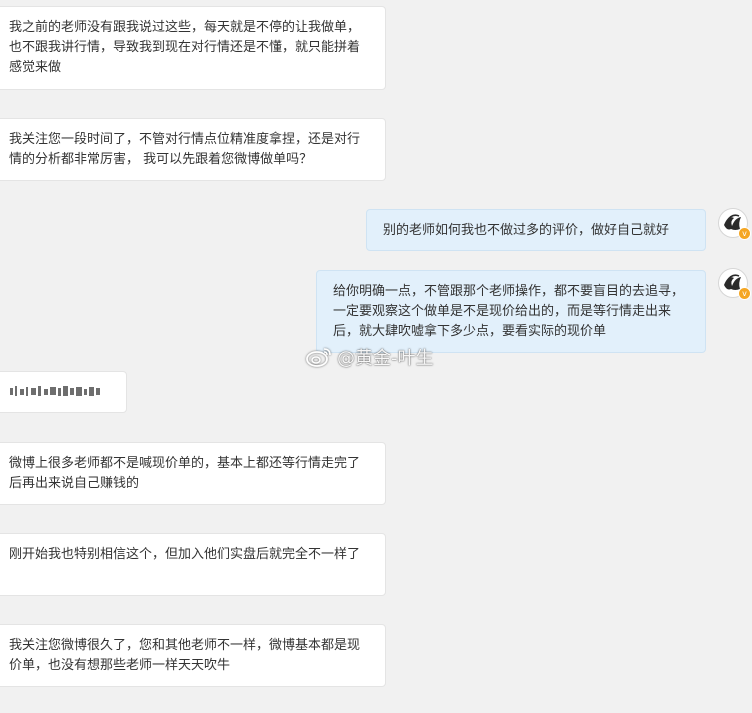  Describe the element at coordinates (55, 391) in the screenshot. I see `redacted-text` at that location.